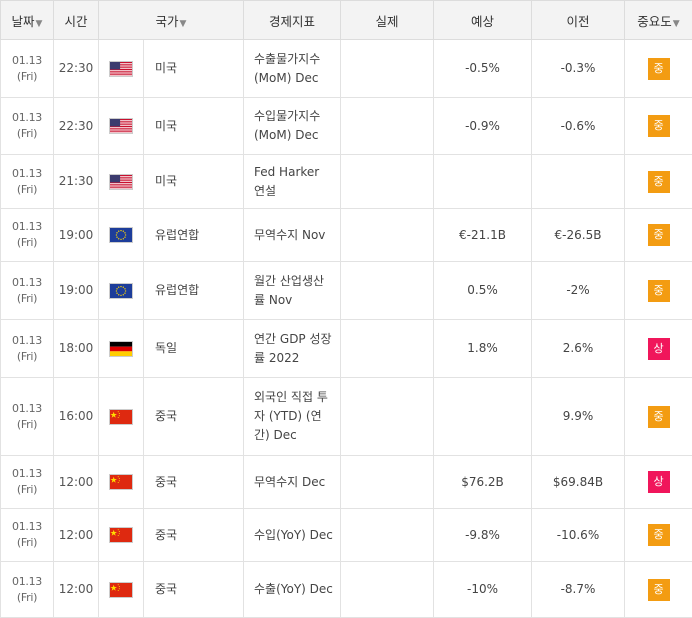 The width and height of the screenshot is (692, 618). I want to click on forecast-cell, so click(482, 416).